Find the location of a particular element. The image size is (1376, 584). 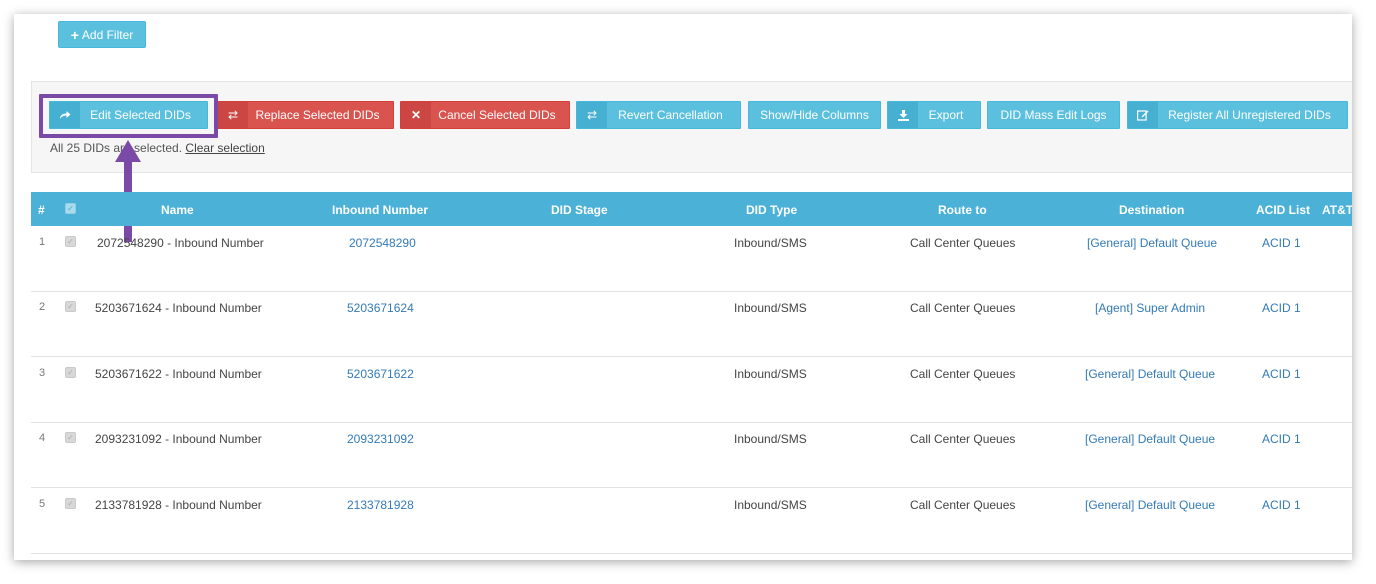

cancel-selected-dids-label: Cancel Selected DIDs is located at coordinates (497, 115).